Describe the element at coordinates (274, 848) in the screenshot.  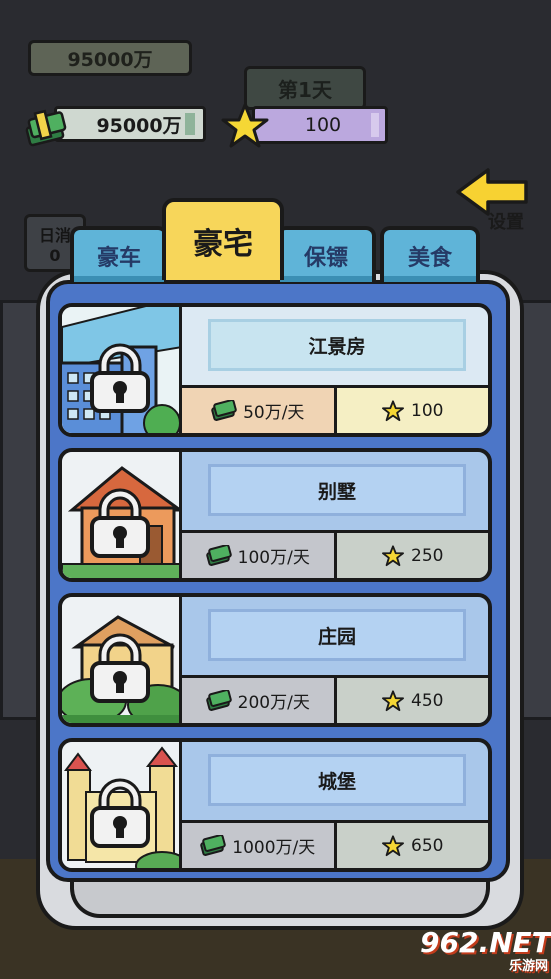
I see `income-value: 1000万/天` at that location.